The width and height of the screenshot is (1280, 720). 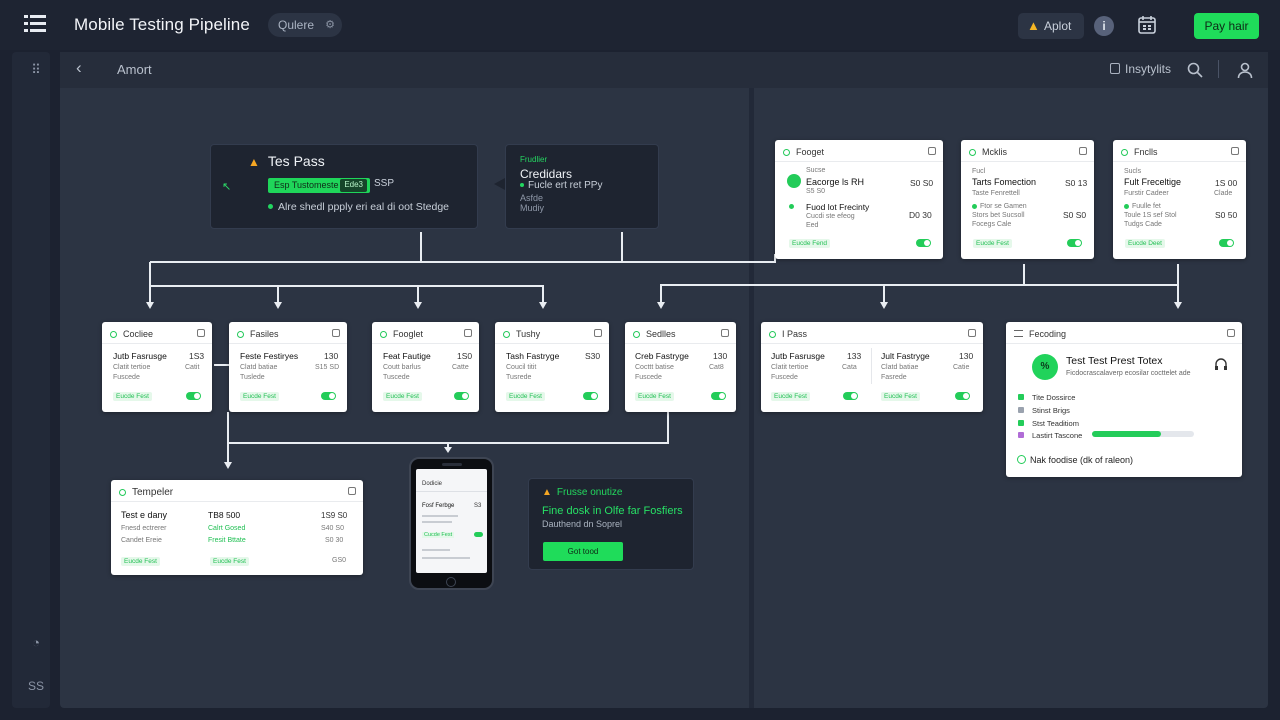 I want to click on card-row-sub: Cat8, so click(x=716, y=367).